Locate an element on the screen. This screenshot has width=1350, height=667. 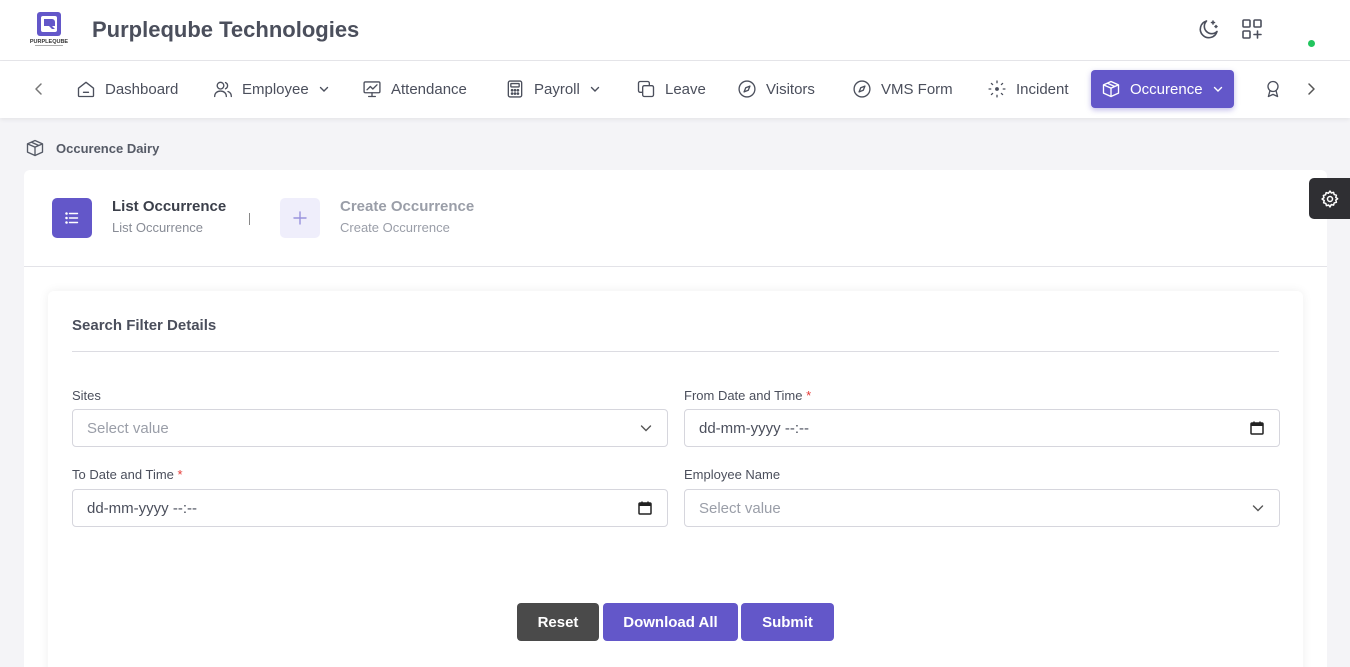
reset-button: Reset is located at coordinates (558, 622).